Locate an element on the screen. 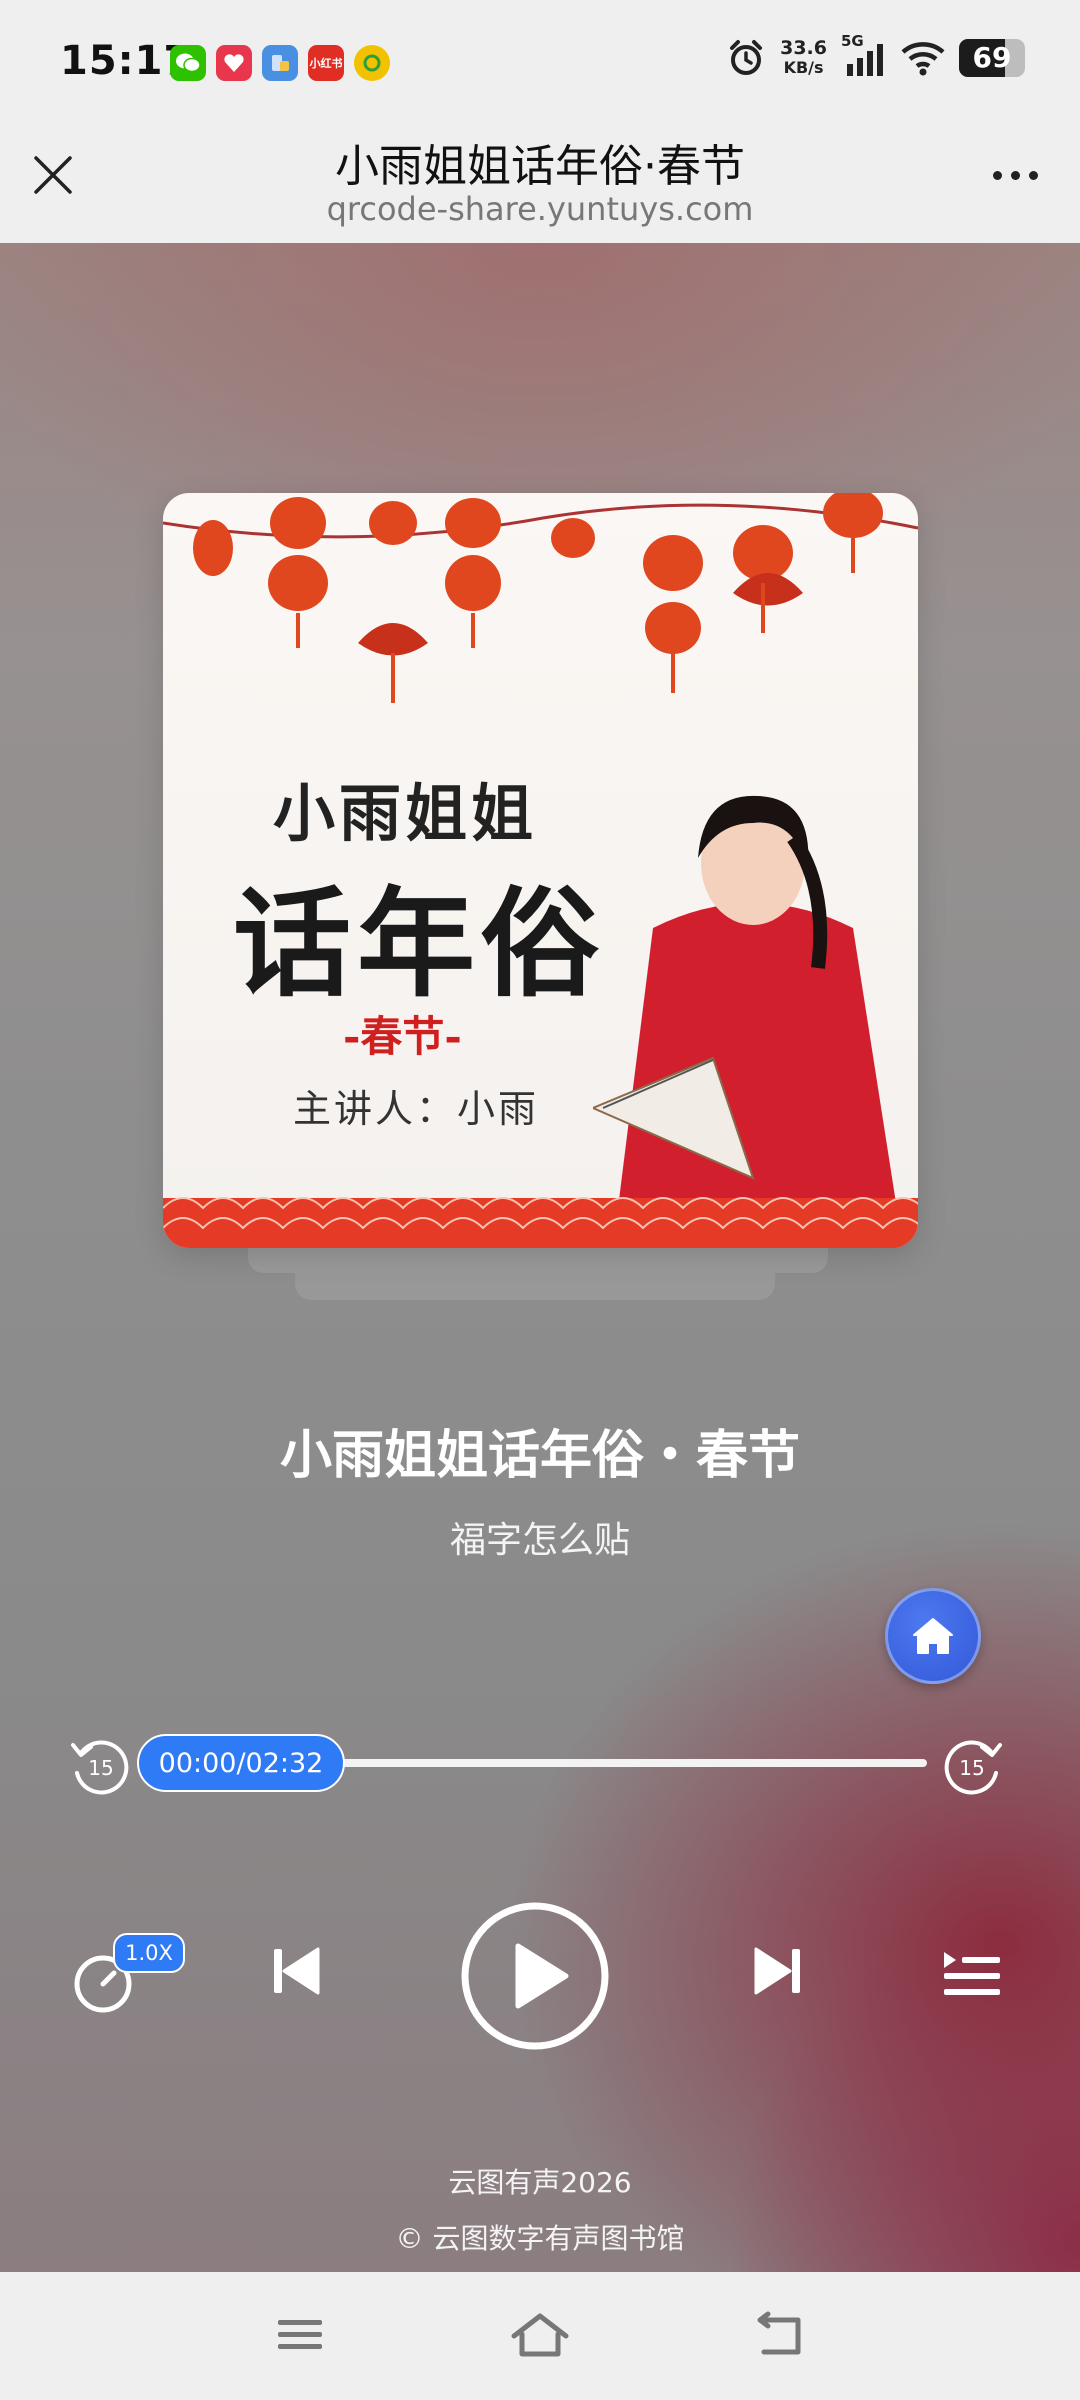 The image size is (1080, 2400). app-yellow-icon is located at coordinates (372, 63).